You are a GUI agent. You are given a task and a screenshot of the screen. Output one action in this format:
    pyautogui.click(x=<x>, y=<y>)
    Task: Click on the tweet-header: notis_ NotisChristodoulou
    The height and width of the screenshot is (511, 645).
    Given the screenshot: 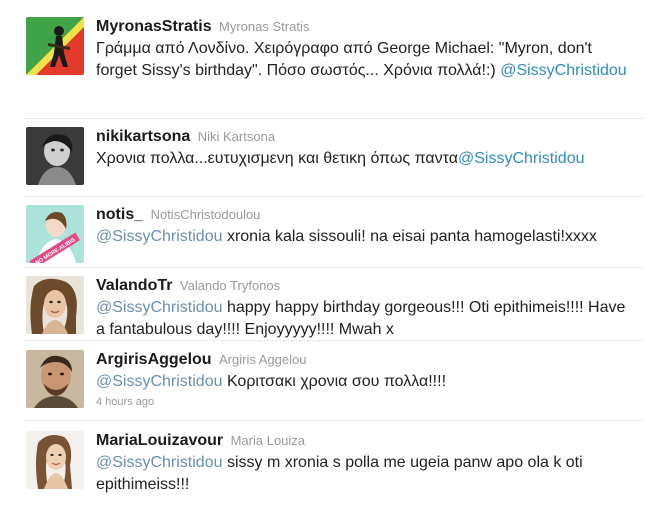 What is the action you would take?
    pyautogui.click(x=366, y=215)
    